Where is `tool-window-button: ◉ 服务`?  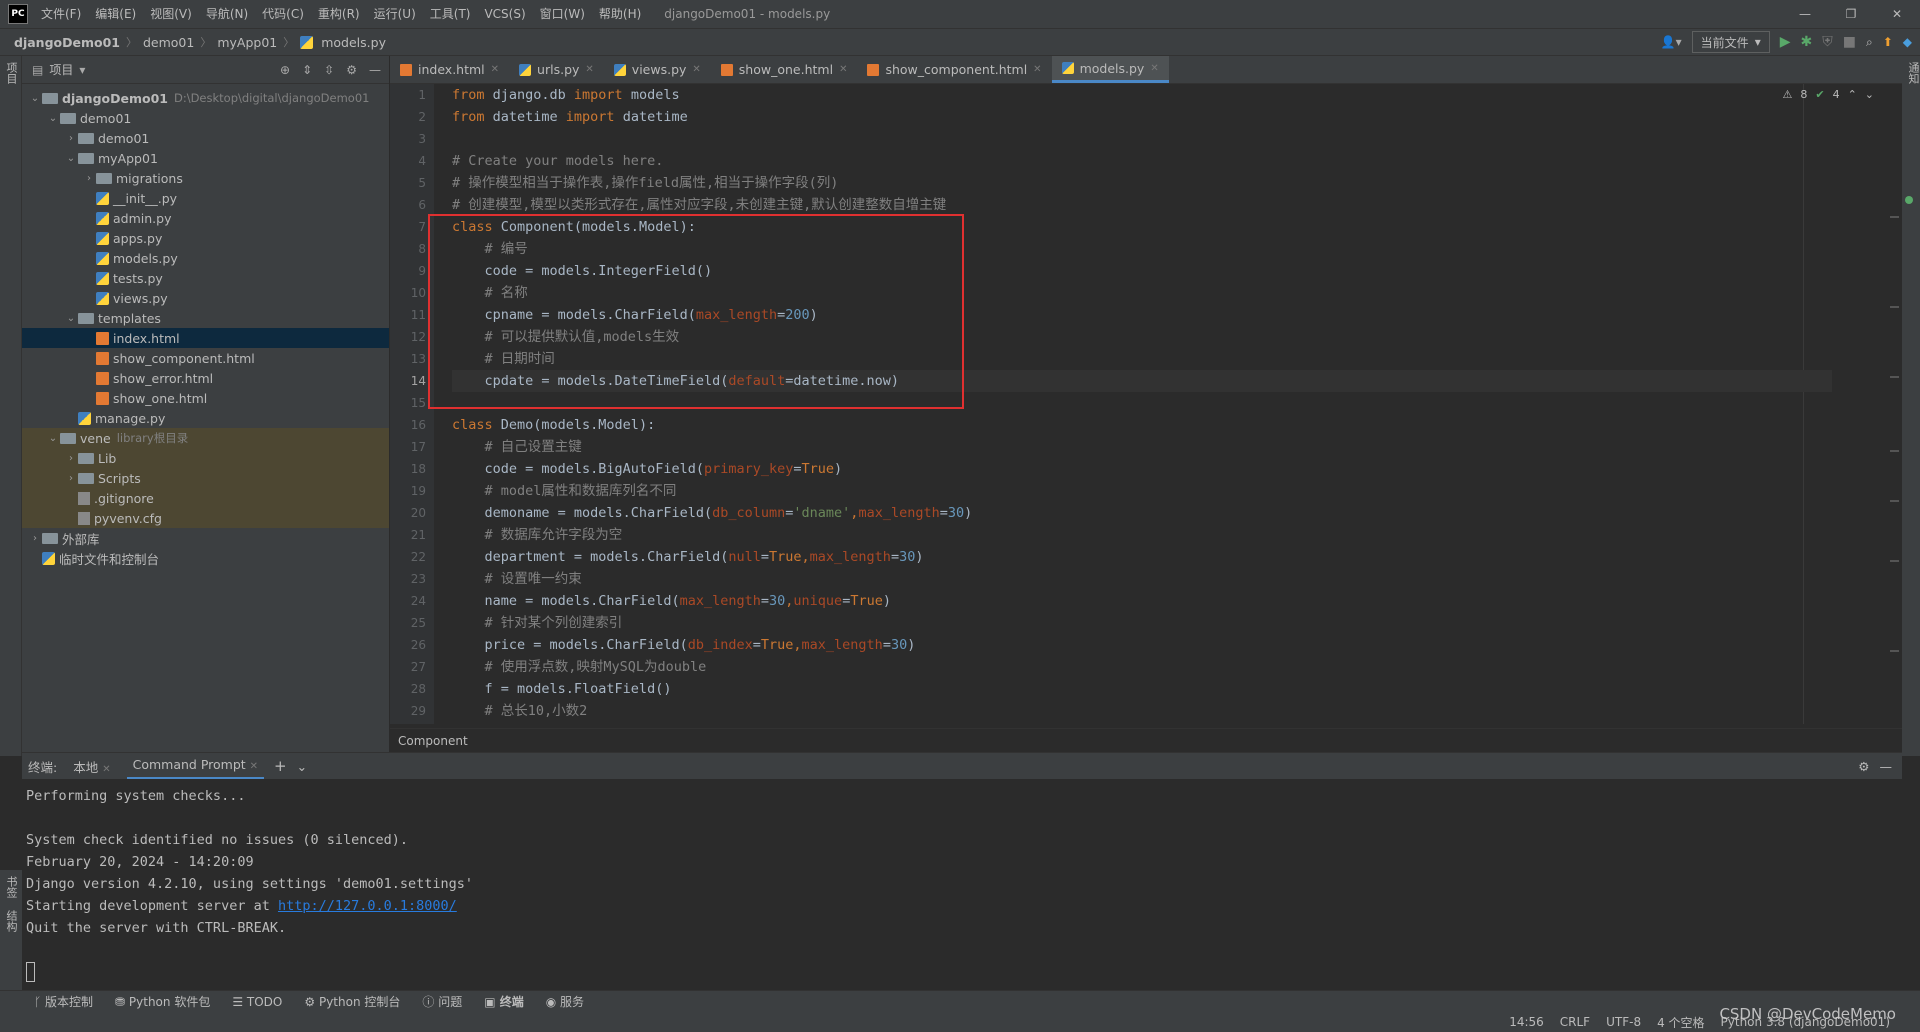 tool-window-button: ◉ 服务 is located at coordinates (565, 1001).